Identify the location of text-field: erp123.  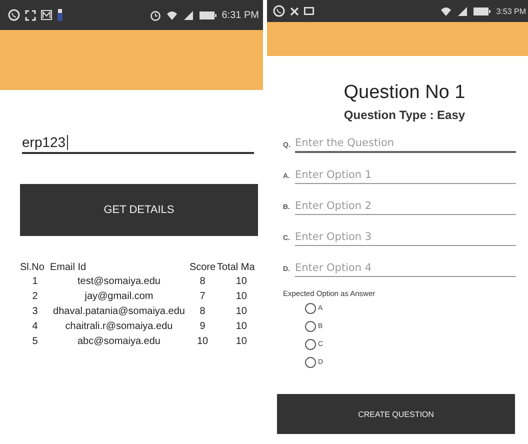
(138, 143).